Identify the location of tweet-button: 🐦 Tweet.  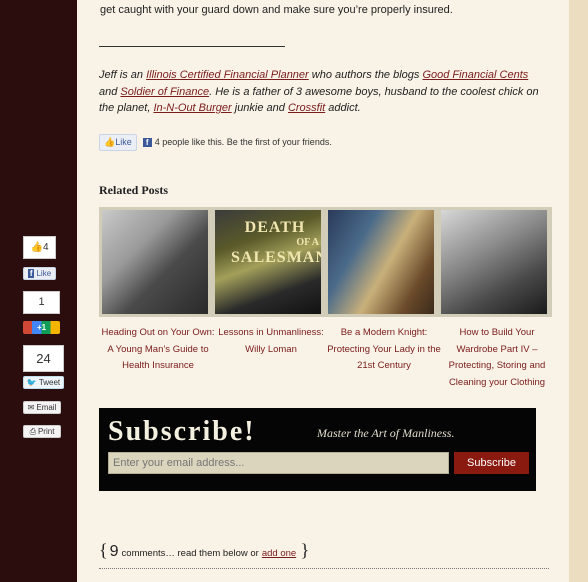
(43, 382).